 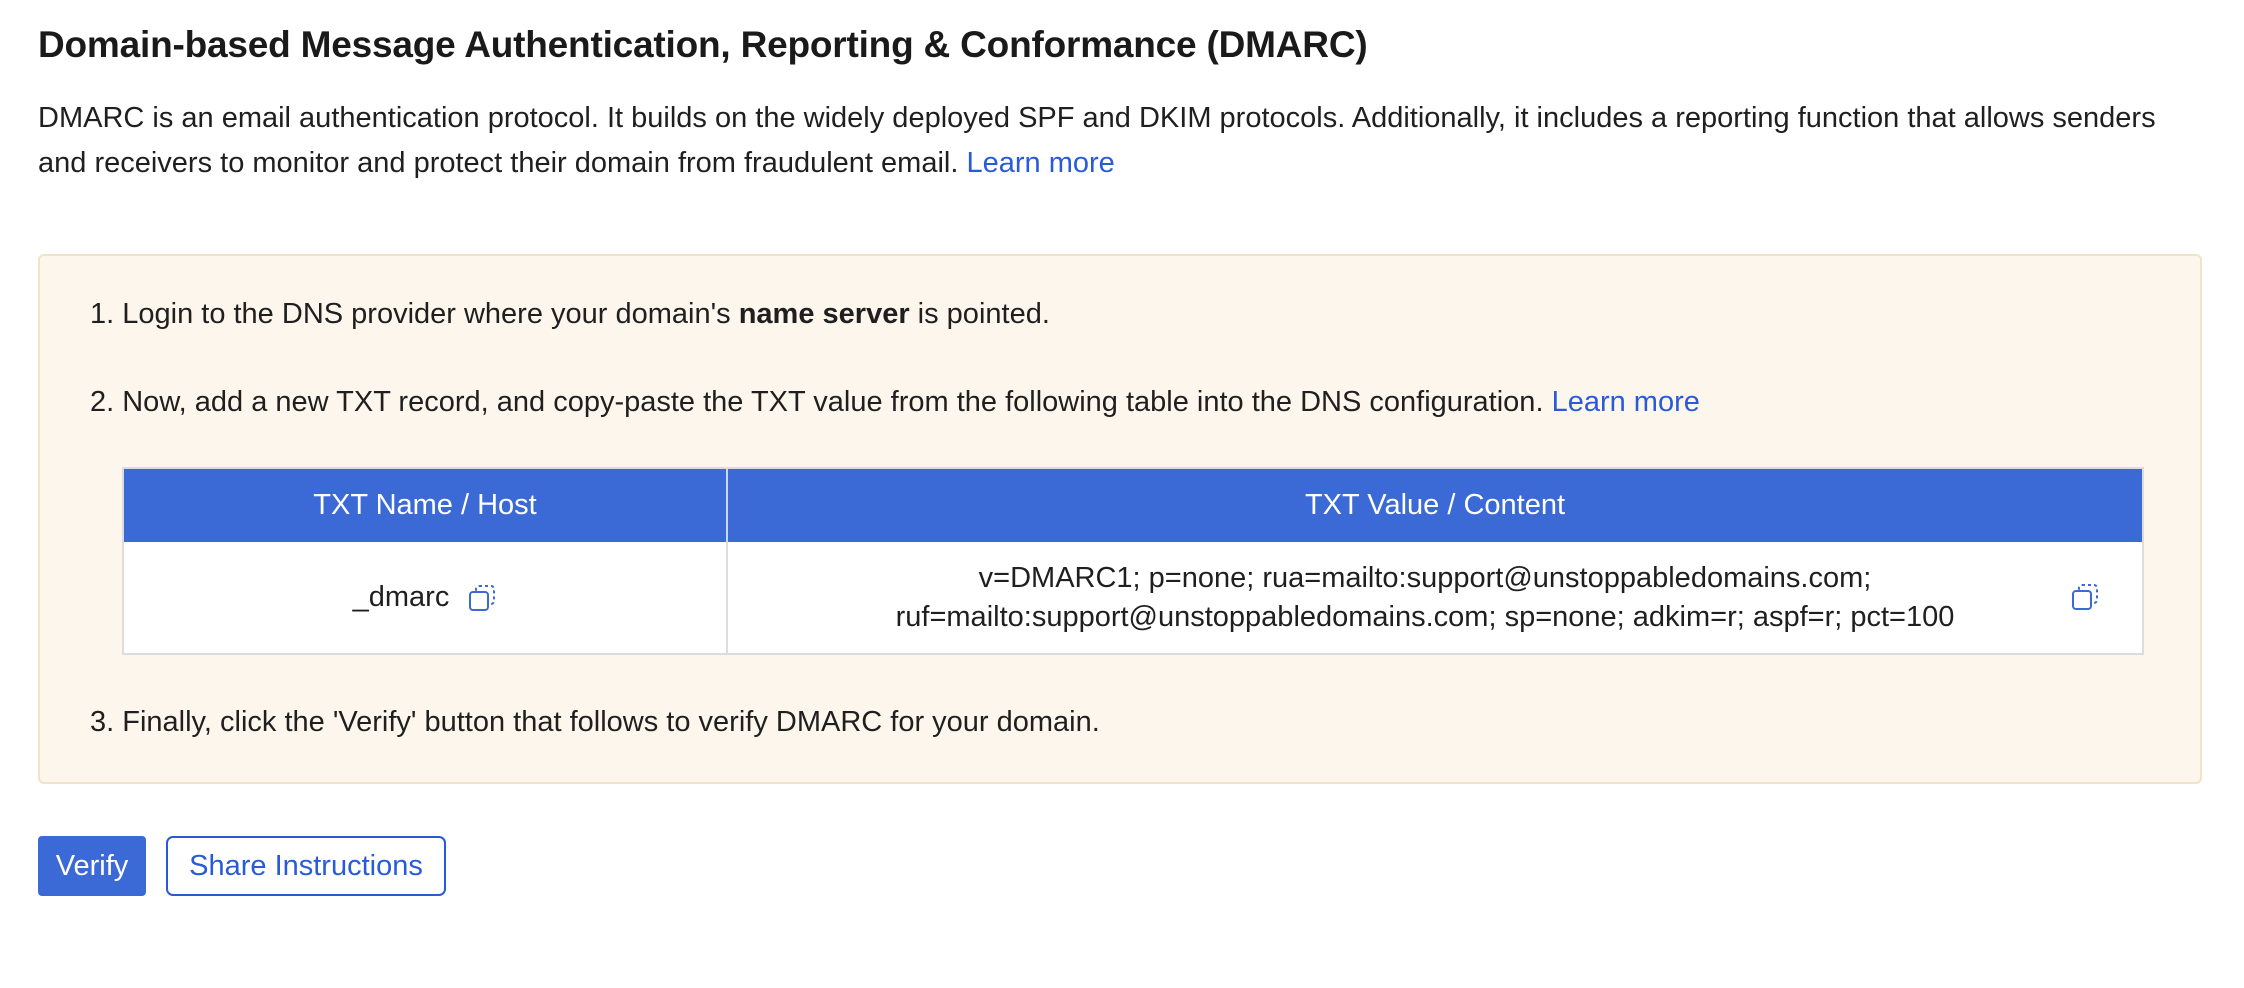 I want to click on learn-more-link: Learn more, so click(x=1040, y=163).